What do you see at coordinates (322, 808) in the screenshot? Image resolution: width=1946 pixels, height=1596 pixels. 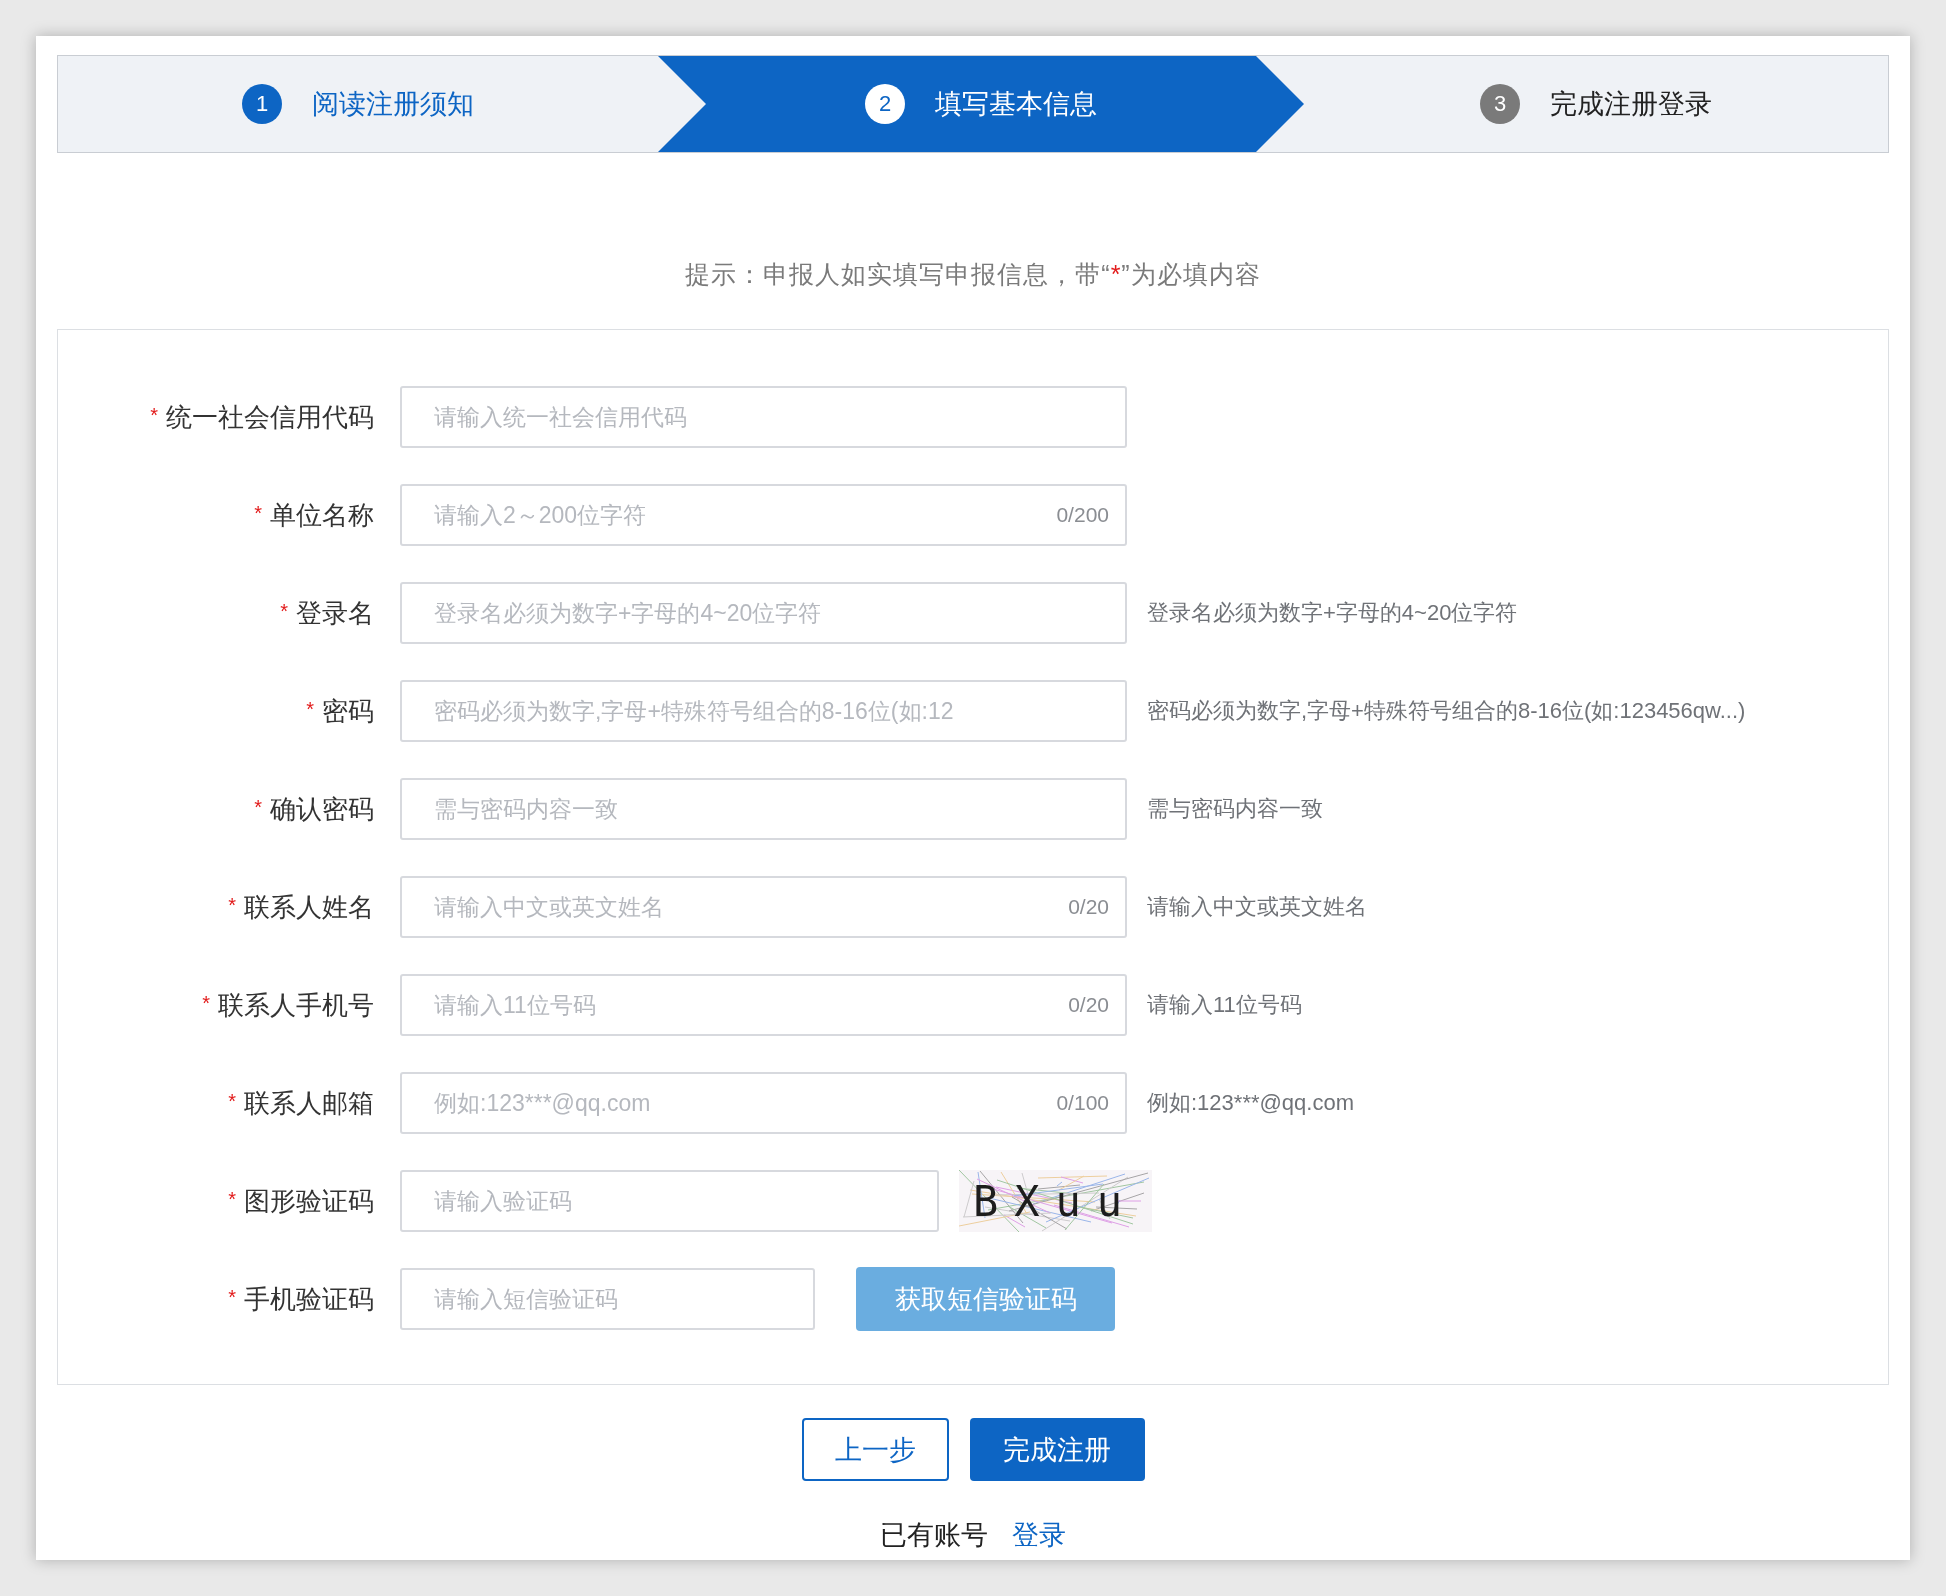 I see `field-label: 确认密码` at bounding box center [322, 808].